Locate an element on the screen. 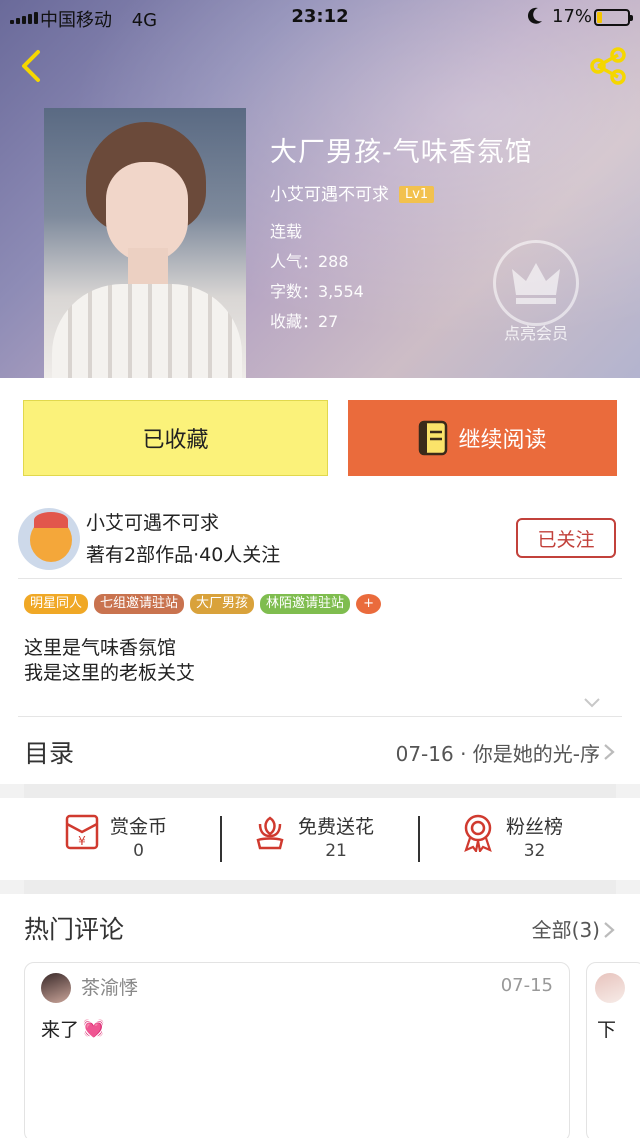 The width and height of the screenshot is (640, 1138). author-name: 小艾可遇不可求 is located at coordinates (152, 521).